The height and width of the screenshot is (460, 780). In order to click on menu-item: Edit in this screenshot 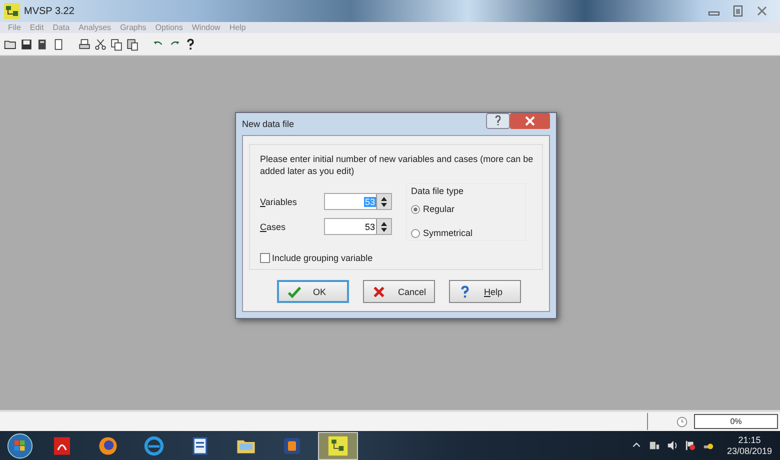, I will do `click(37, 27)`.